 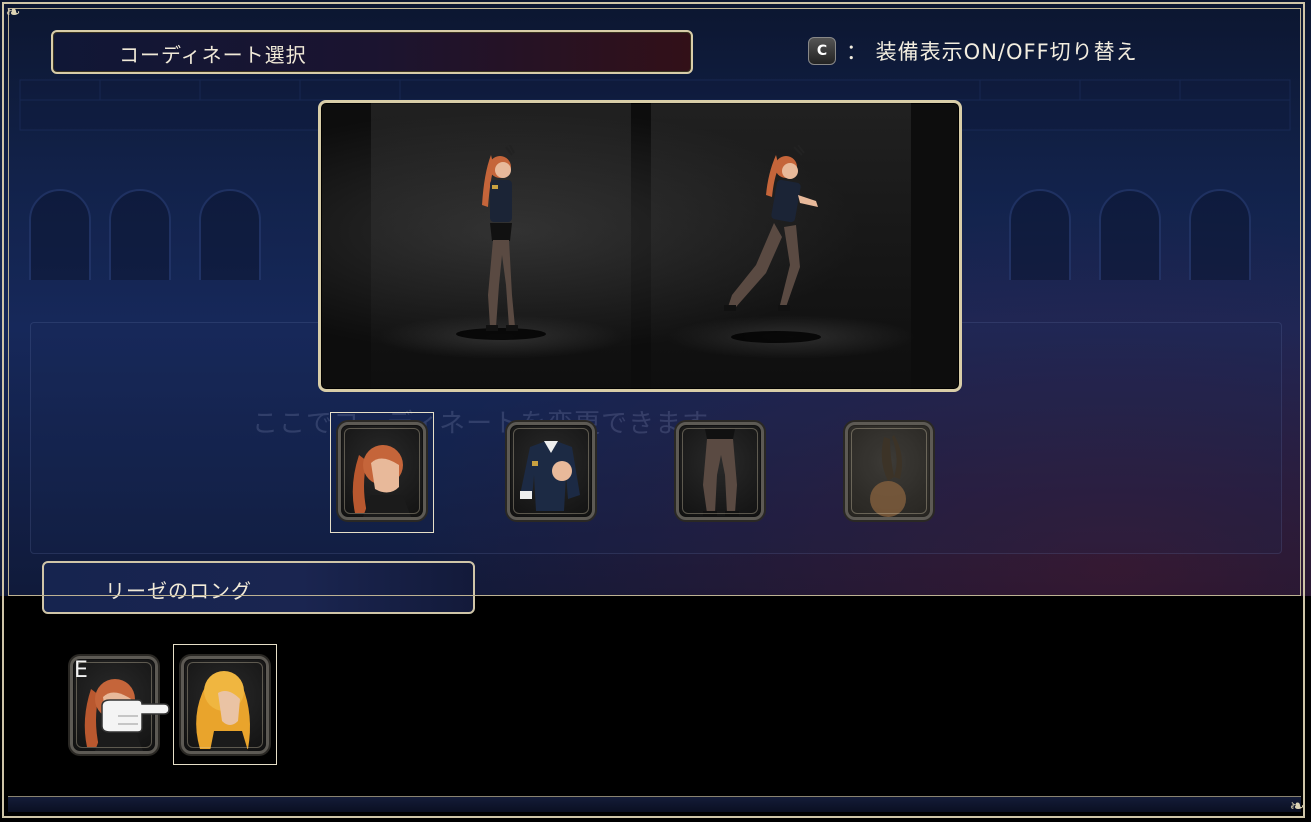 What do you see at coordinates (992, 52) in the screenshot?
I see `hint-text: ： 装備表示ON/OFF切り替え` at bounding box center [992, 52].